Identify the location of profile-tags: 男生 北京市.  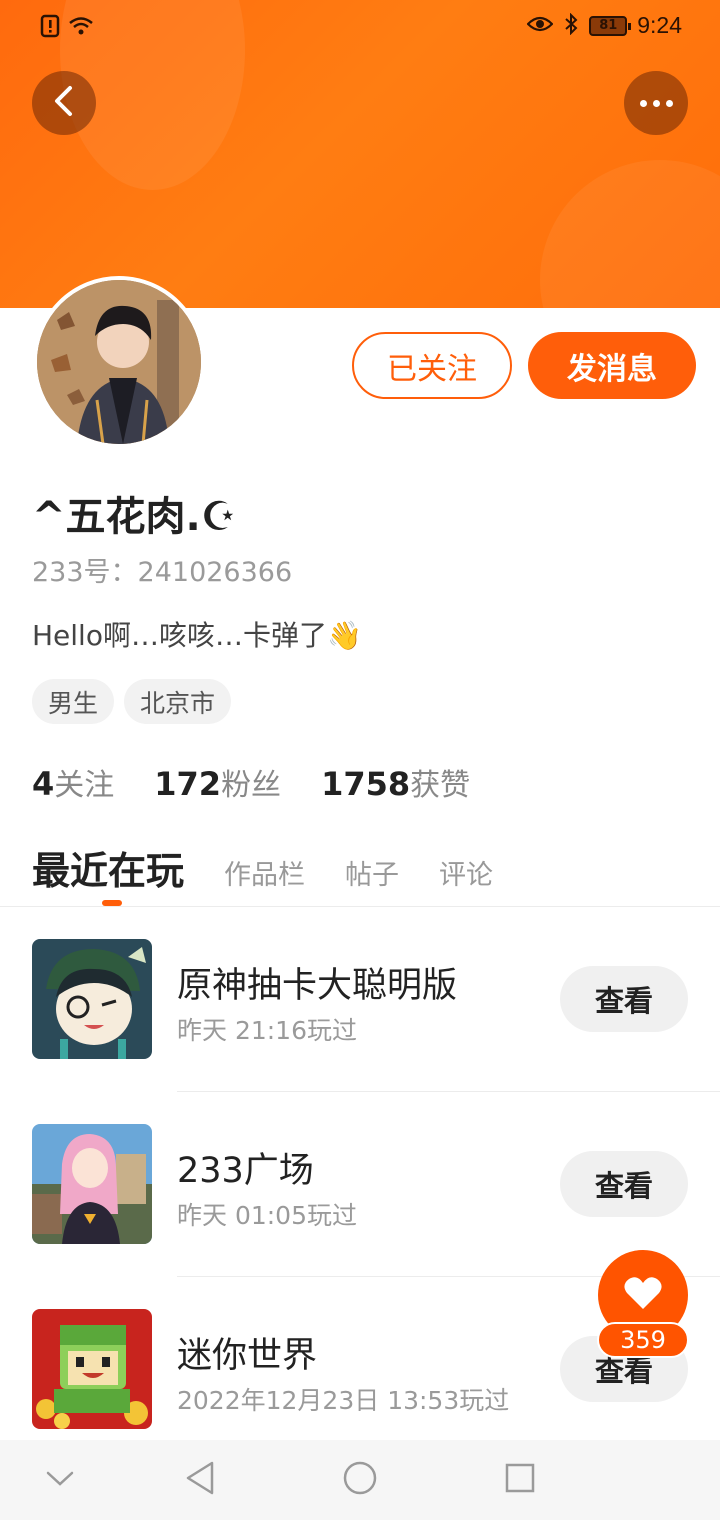
(132, 701).